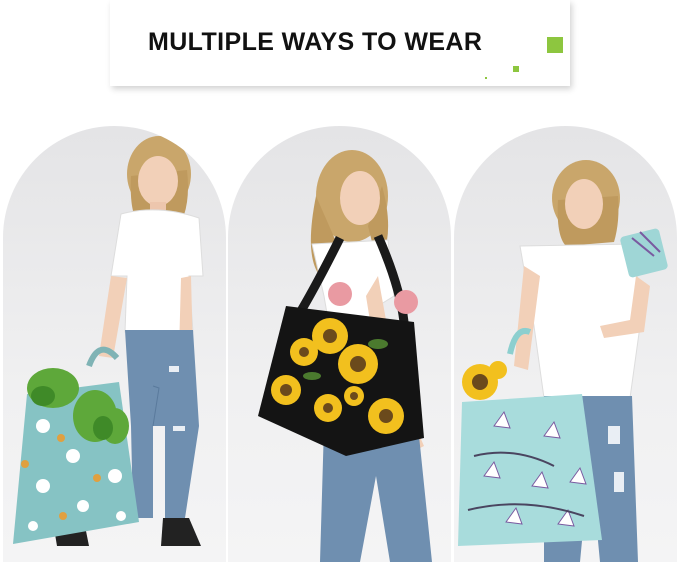  Describe the element at coordinates (516, 69) in the screenshot. I see `accent-square-small` at that location.